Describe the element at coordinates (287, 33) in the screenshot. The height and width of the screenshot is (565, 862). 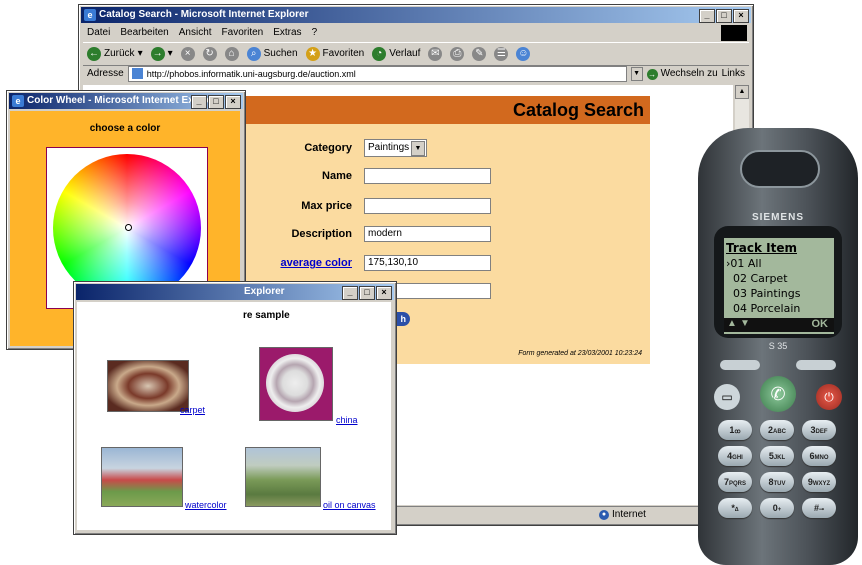
I see `menu-extras: Extras` at that location.